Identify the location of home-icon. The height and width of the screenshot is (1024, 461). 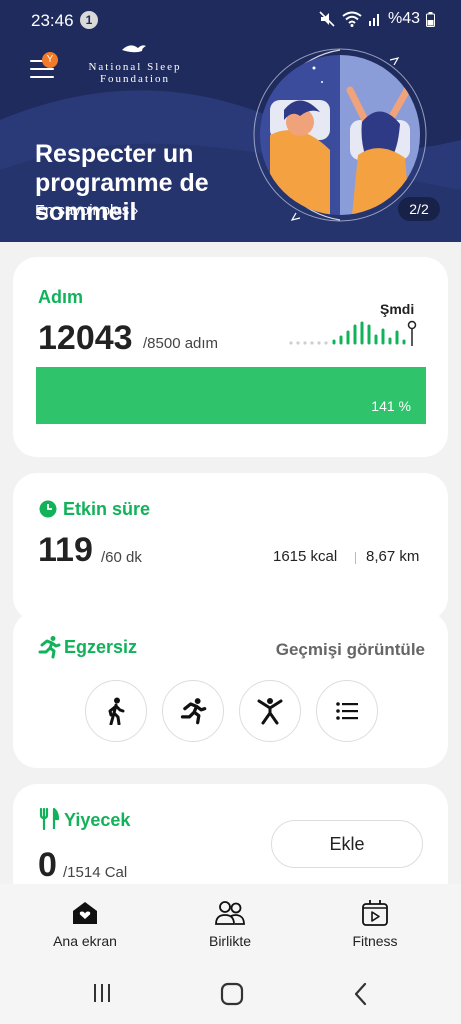
(232, 994).